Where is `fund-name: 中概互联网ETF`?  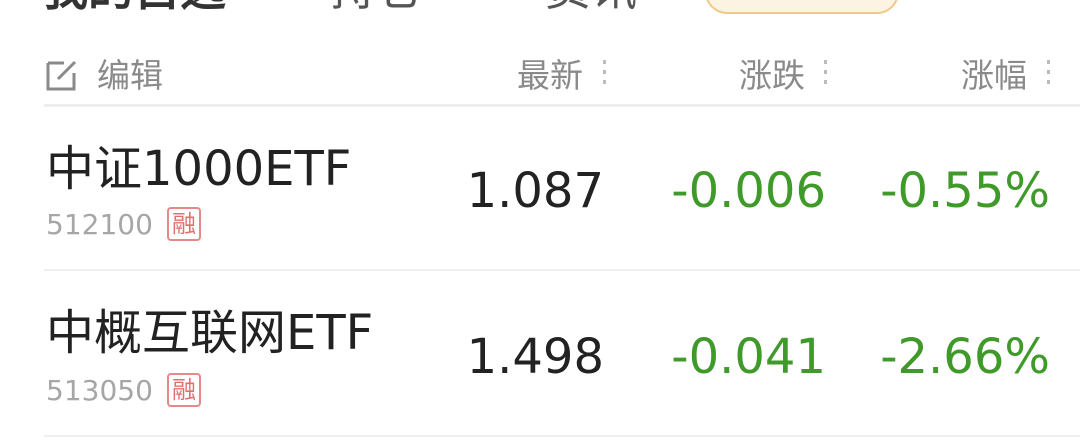
fund-name: 中概互联网ETF is located at coordinates (210, 333).